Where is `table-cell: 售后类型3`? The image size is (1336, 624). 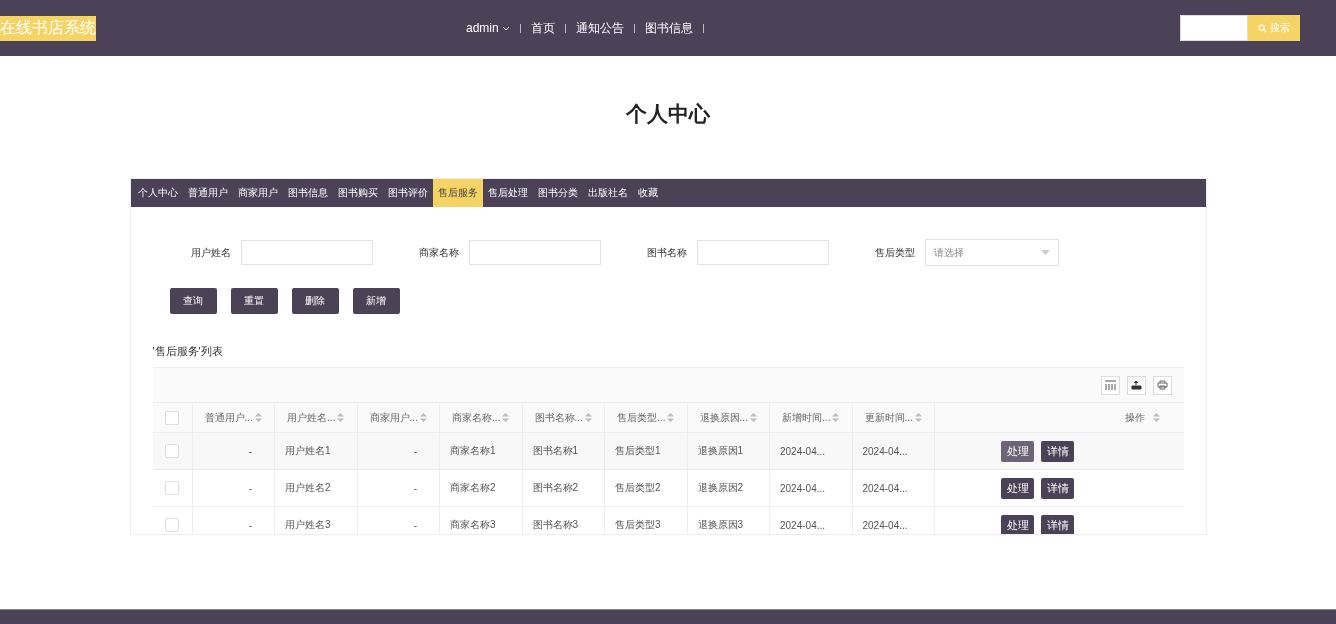 table-cell: 售后类型3 is located at coordinates (638, 525).